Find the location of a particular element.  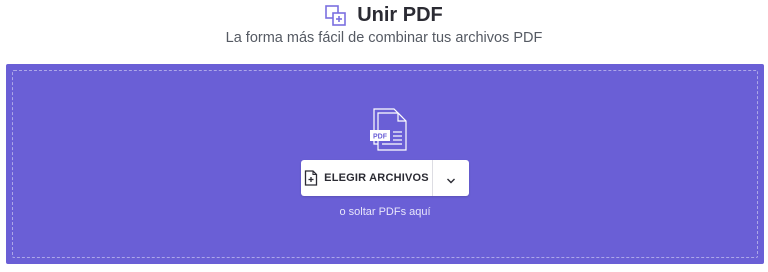

merge-pdf-icon is located at coordinates (336, 15).